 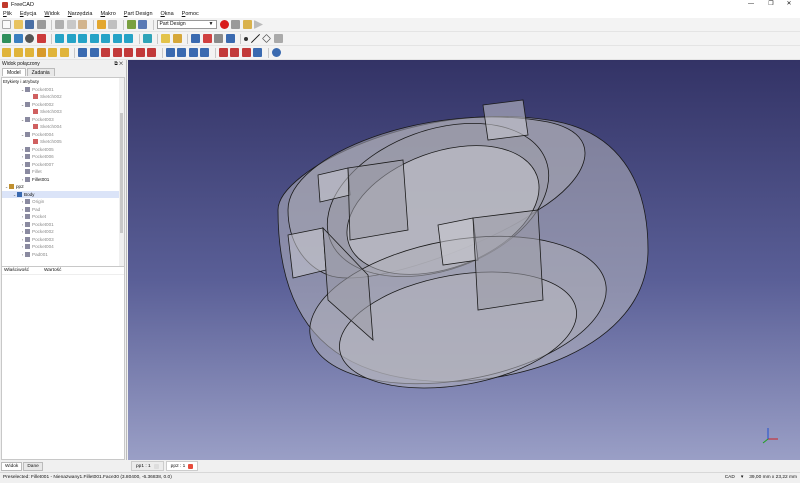 What do you see at coordinates (151, 52) in the screenshot?
I see `subtractive-primitive-icon` at bounding box center [151, 52].